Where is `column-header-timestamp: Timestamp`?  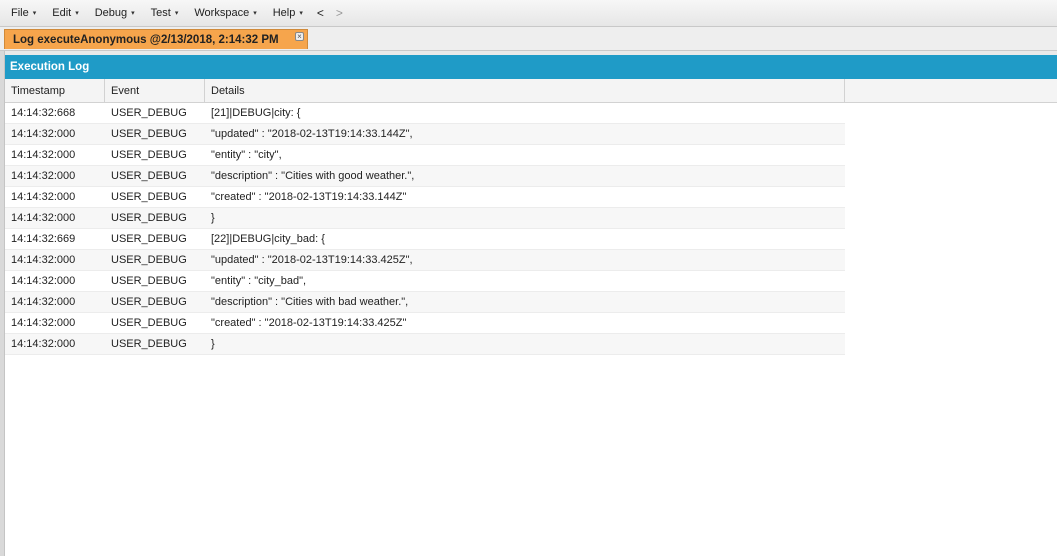 column-header-timestamp: Timestamp is located at coordinates (55, 91).